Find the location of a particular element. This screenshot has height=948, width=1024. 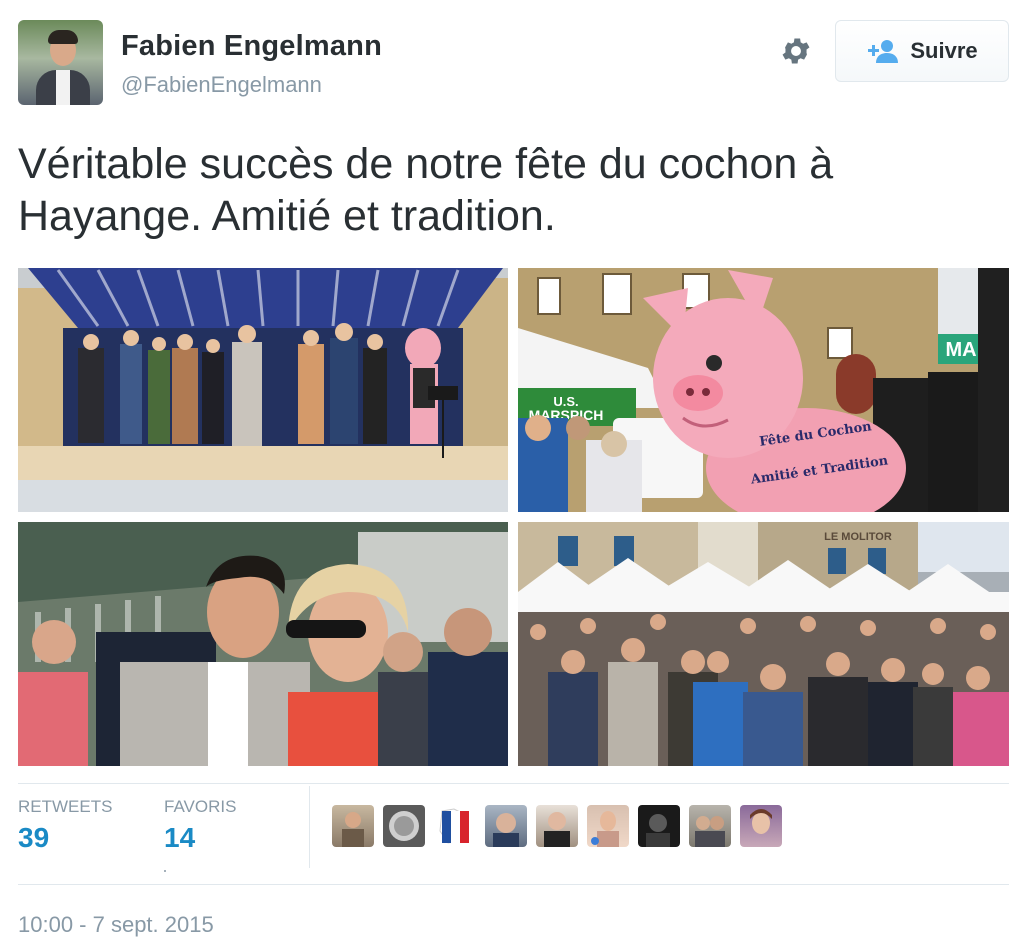

tweet-photo-crowd: LE MOLITOR is located at coordinates (763, 644).